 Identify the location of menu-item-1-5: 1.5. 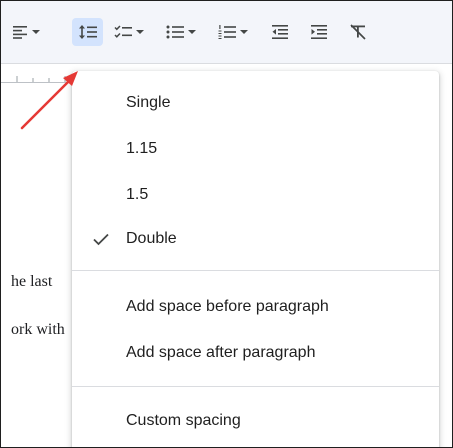
(255, 195).